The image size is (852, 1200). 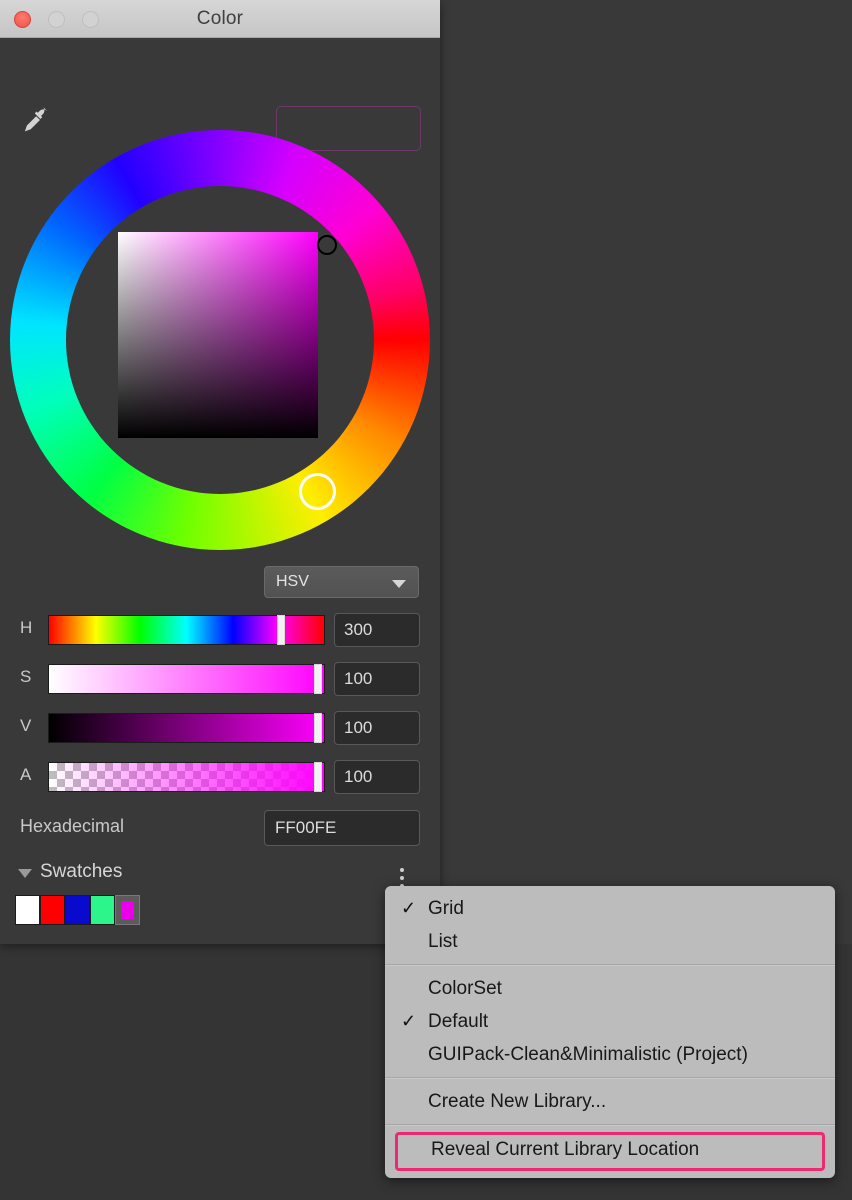 I want to click on swatch-red, so click(x=52, y=910).